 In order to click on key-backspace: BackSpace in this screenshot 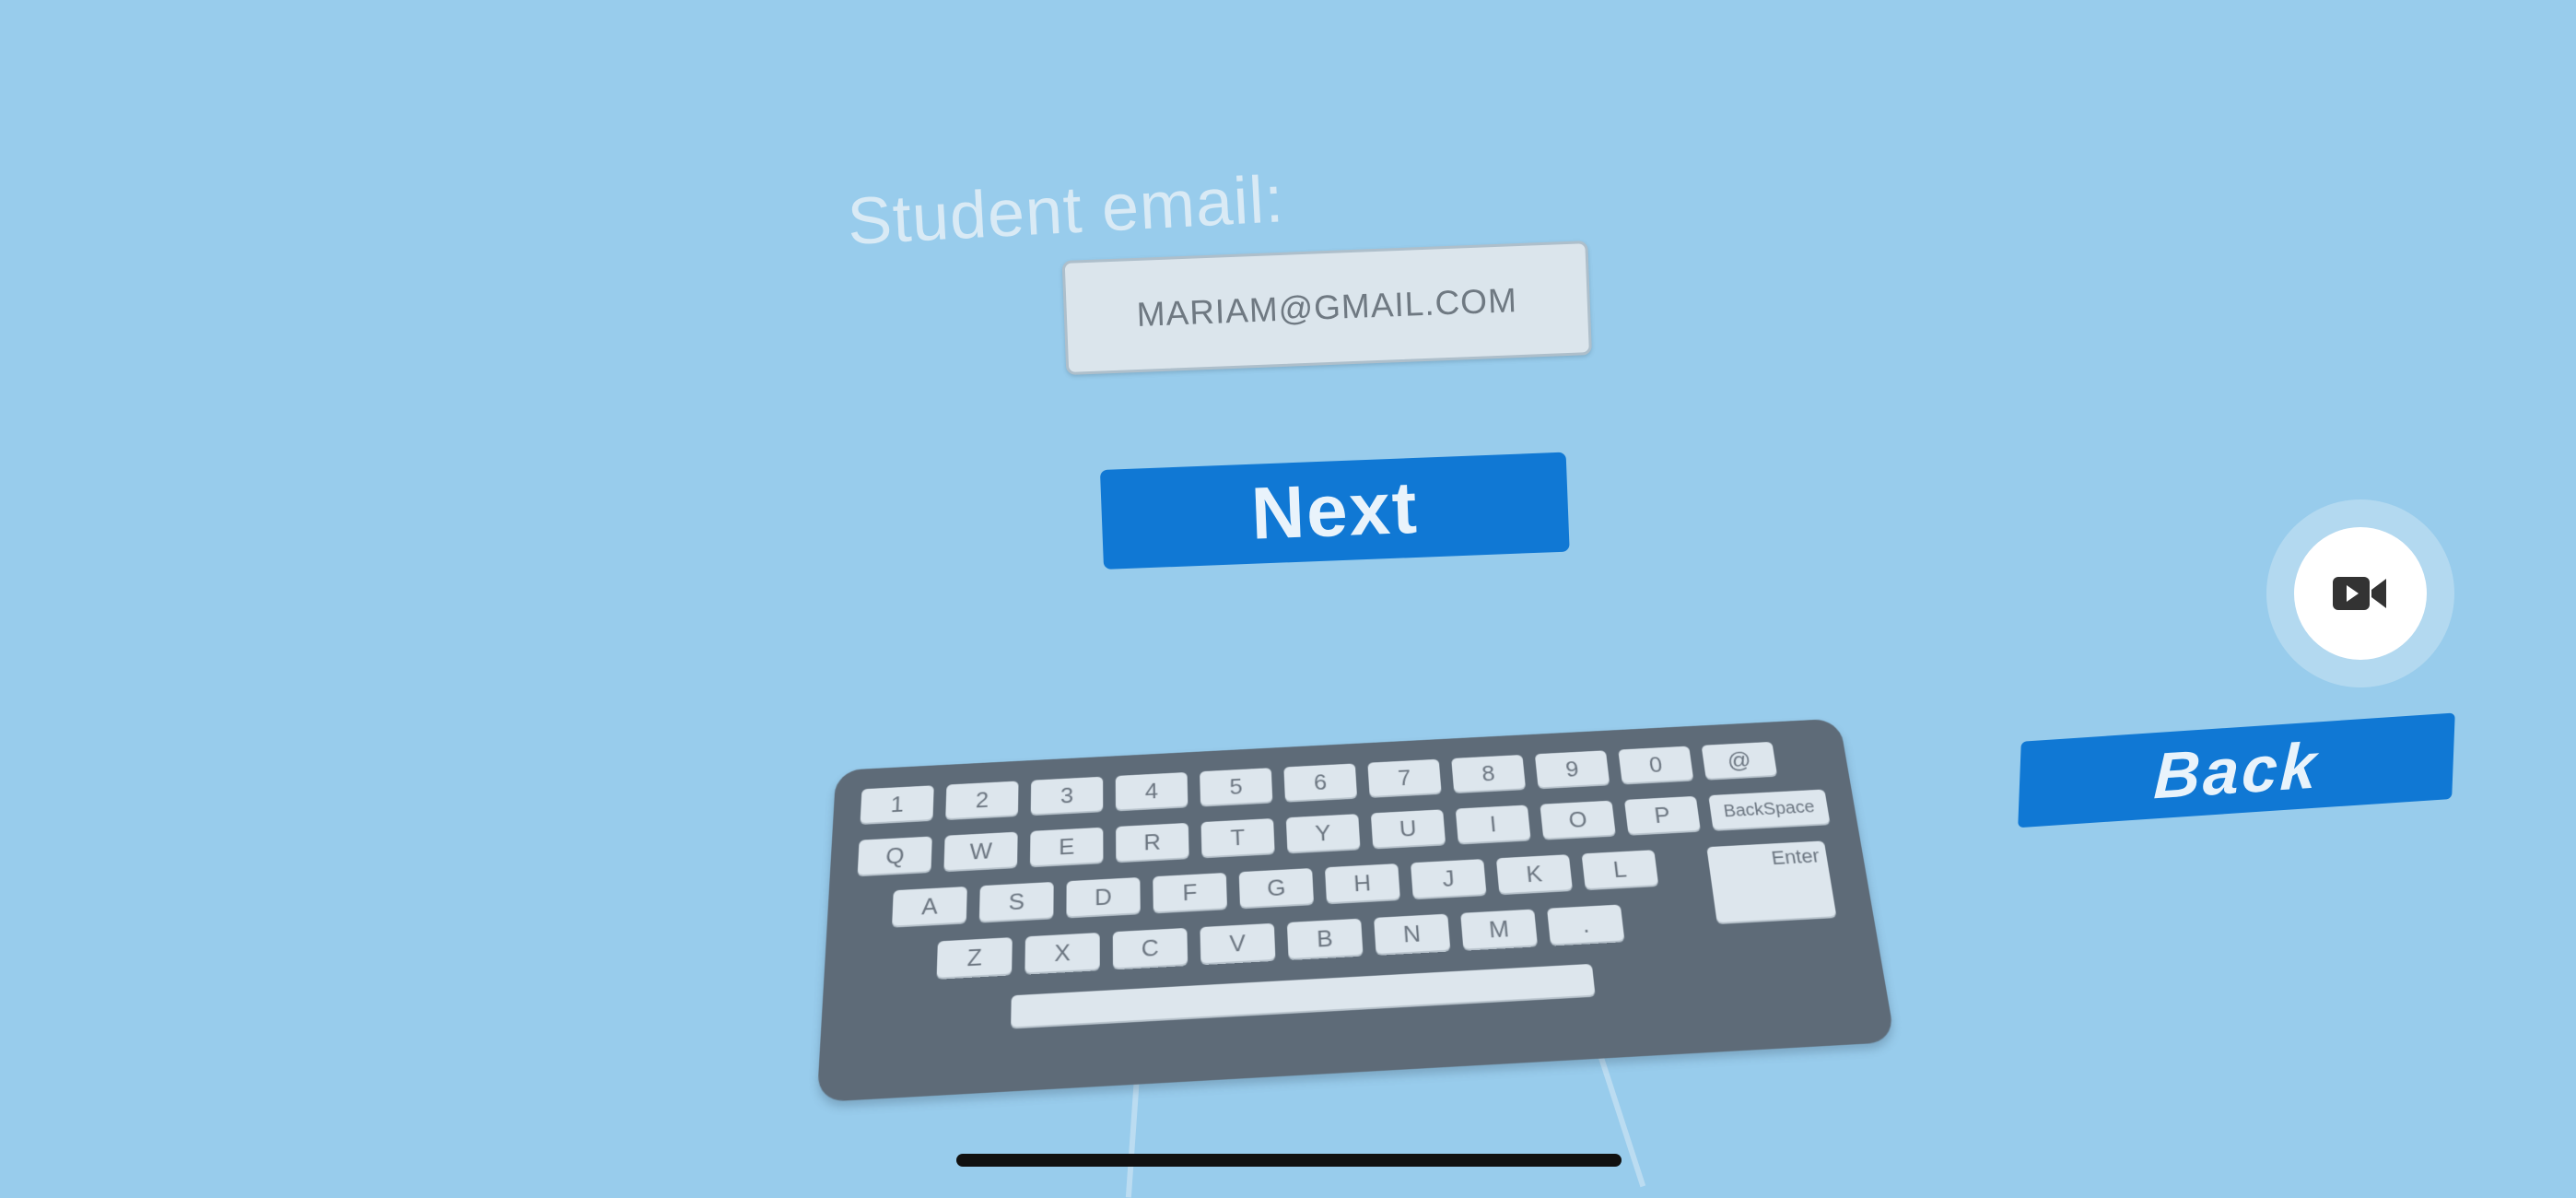, I will do `click(1769, 810)`.